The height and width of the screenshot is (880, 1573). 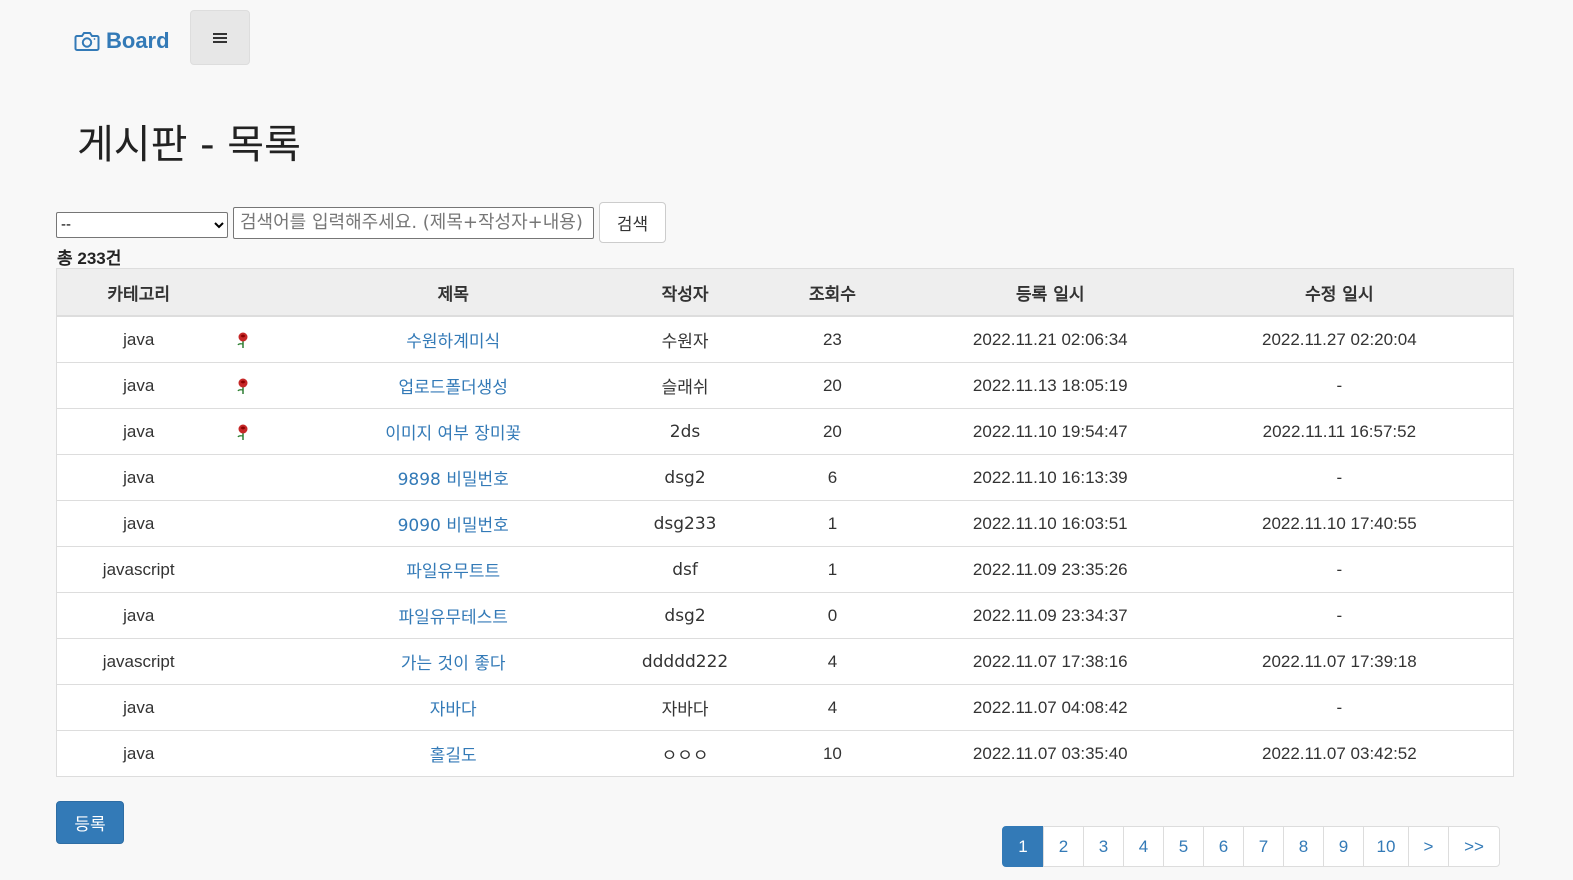 I want to click on page-link: >>, so click(x=1474, y=846).